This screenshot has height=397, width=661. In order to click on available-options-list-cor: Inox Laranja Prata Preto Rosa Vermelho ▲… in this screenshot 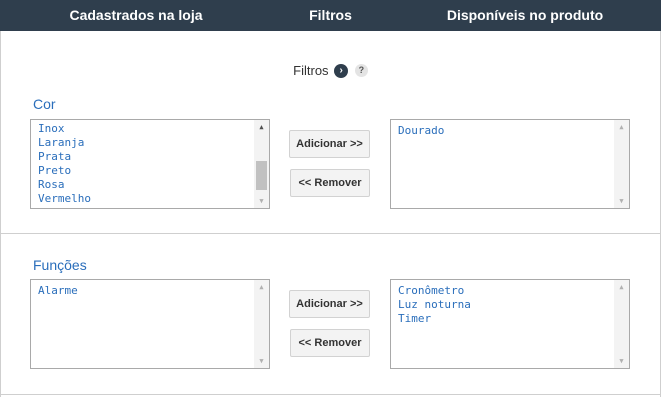, I will do `click(150, 164)`.